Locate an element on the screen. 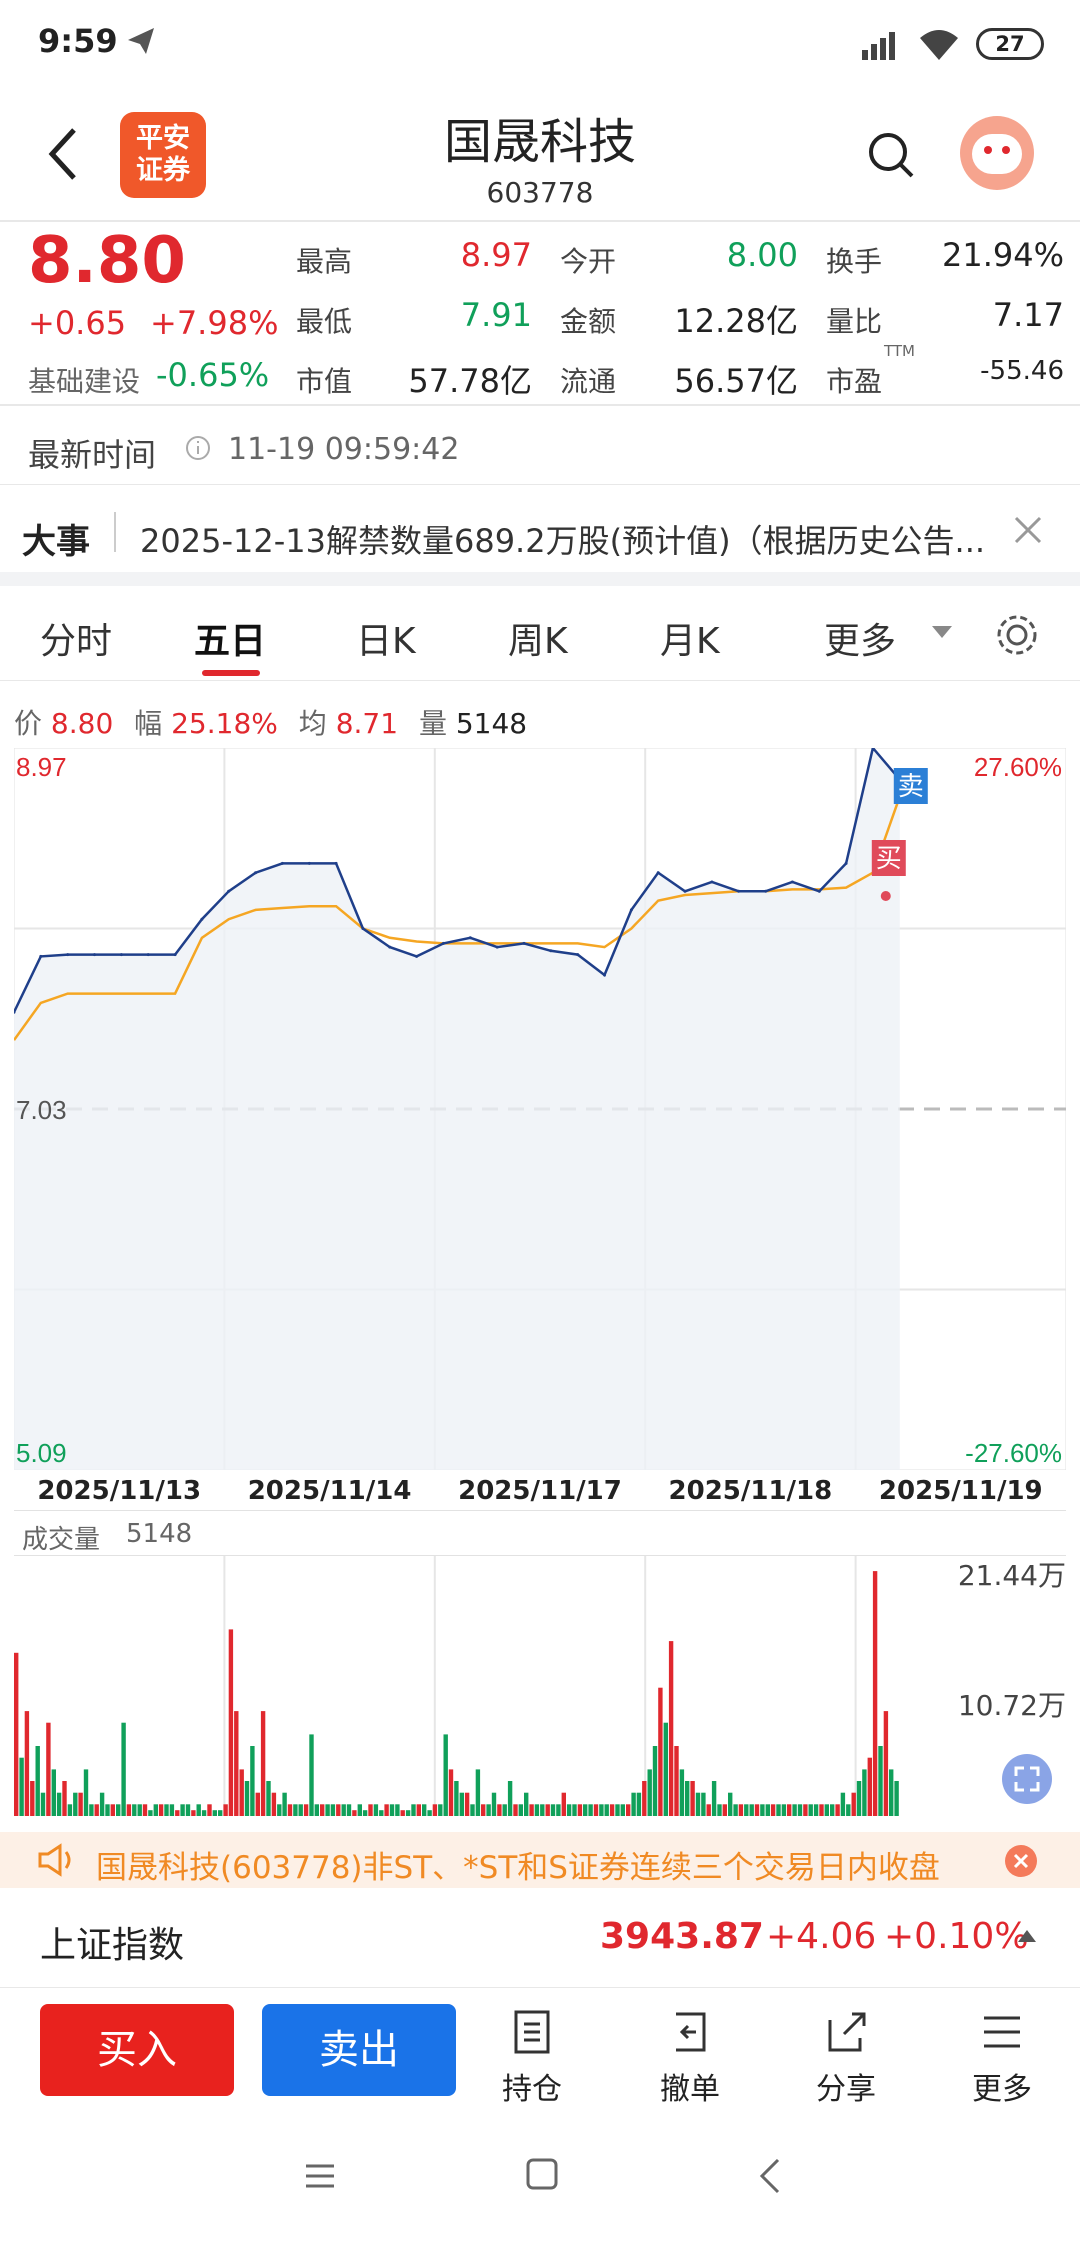  close-icon is located at coordinates (1028, 530).